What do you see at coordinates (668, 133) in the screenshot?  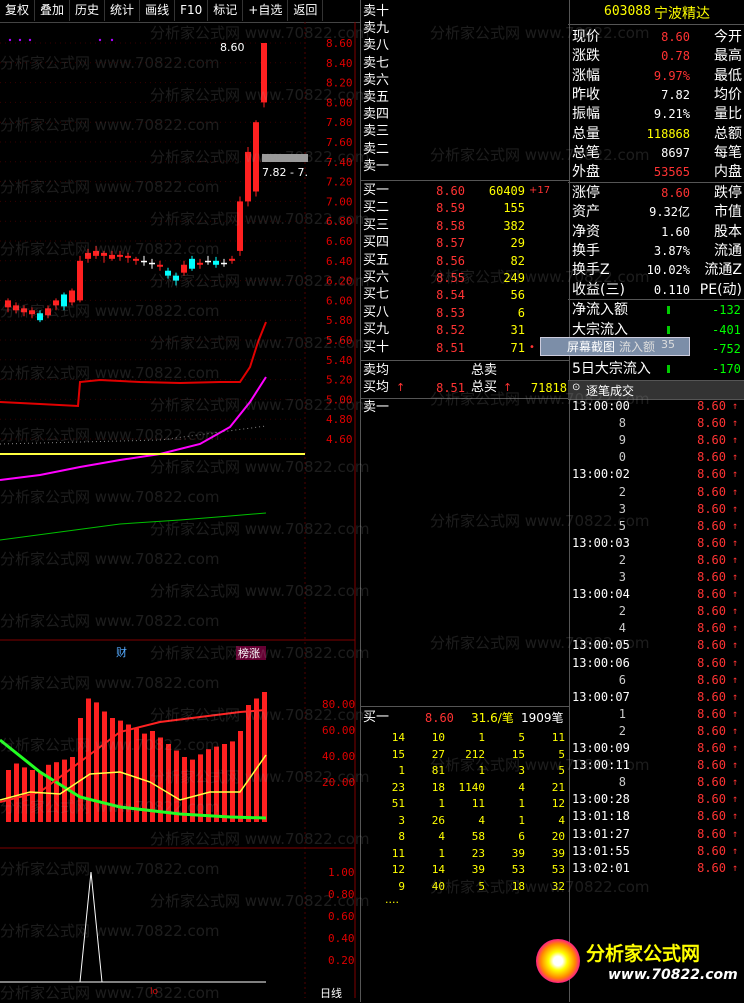 I see `quote-row-value: 118868` at bounding box center [668, 133].